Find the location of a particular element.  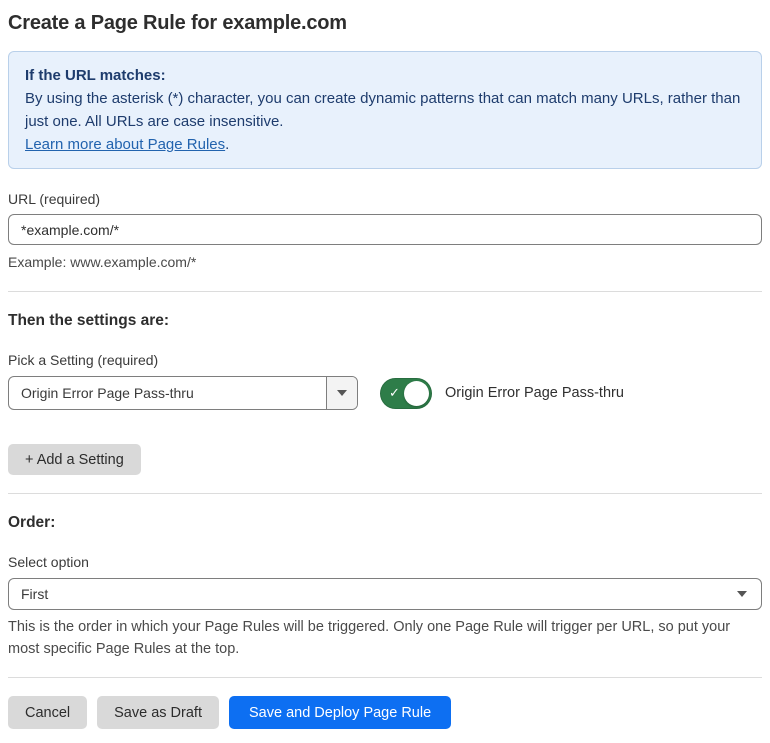

save-deploy-button: Save and Deploy Page Rule is located at coordinates (340, 712).